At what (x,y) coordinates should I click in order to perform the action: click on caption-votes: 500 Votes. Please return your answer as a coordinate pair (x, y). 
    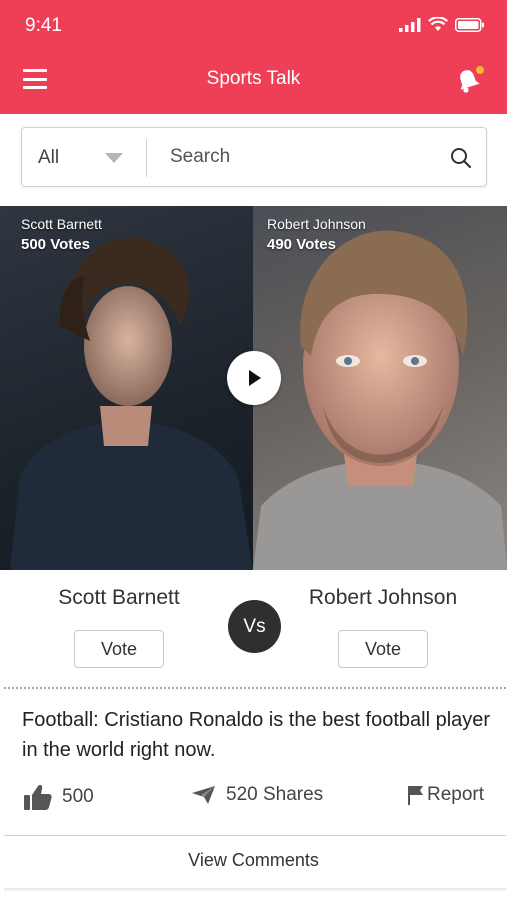
    Looking at the image, I should click on (55, 244).